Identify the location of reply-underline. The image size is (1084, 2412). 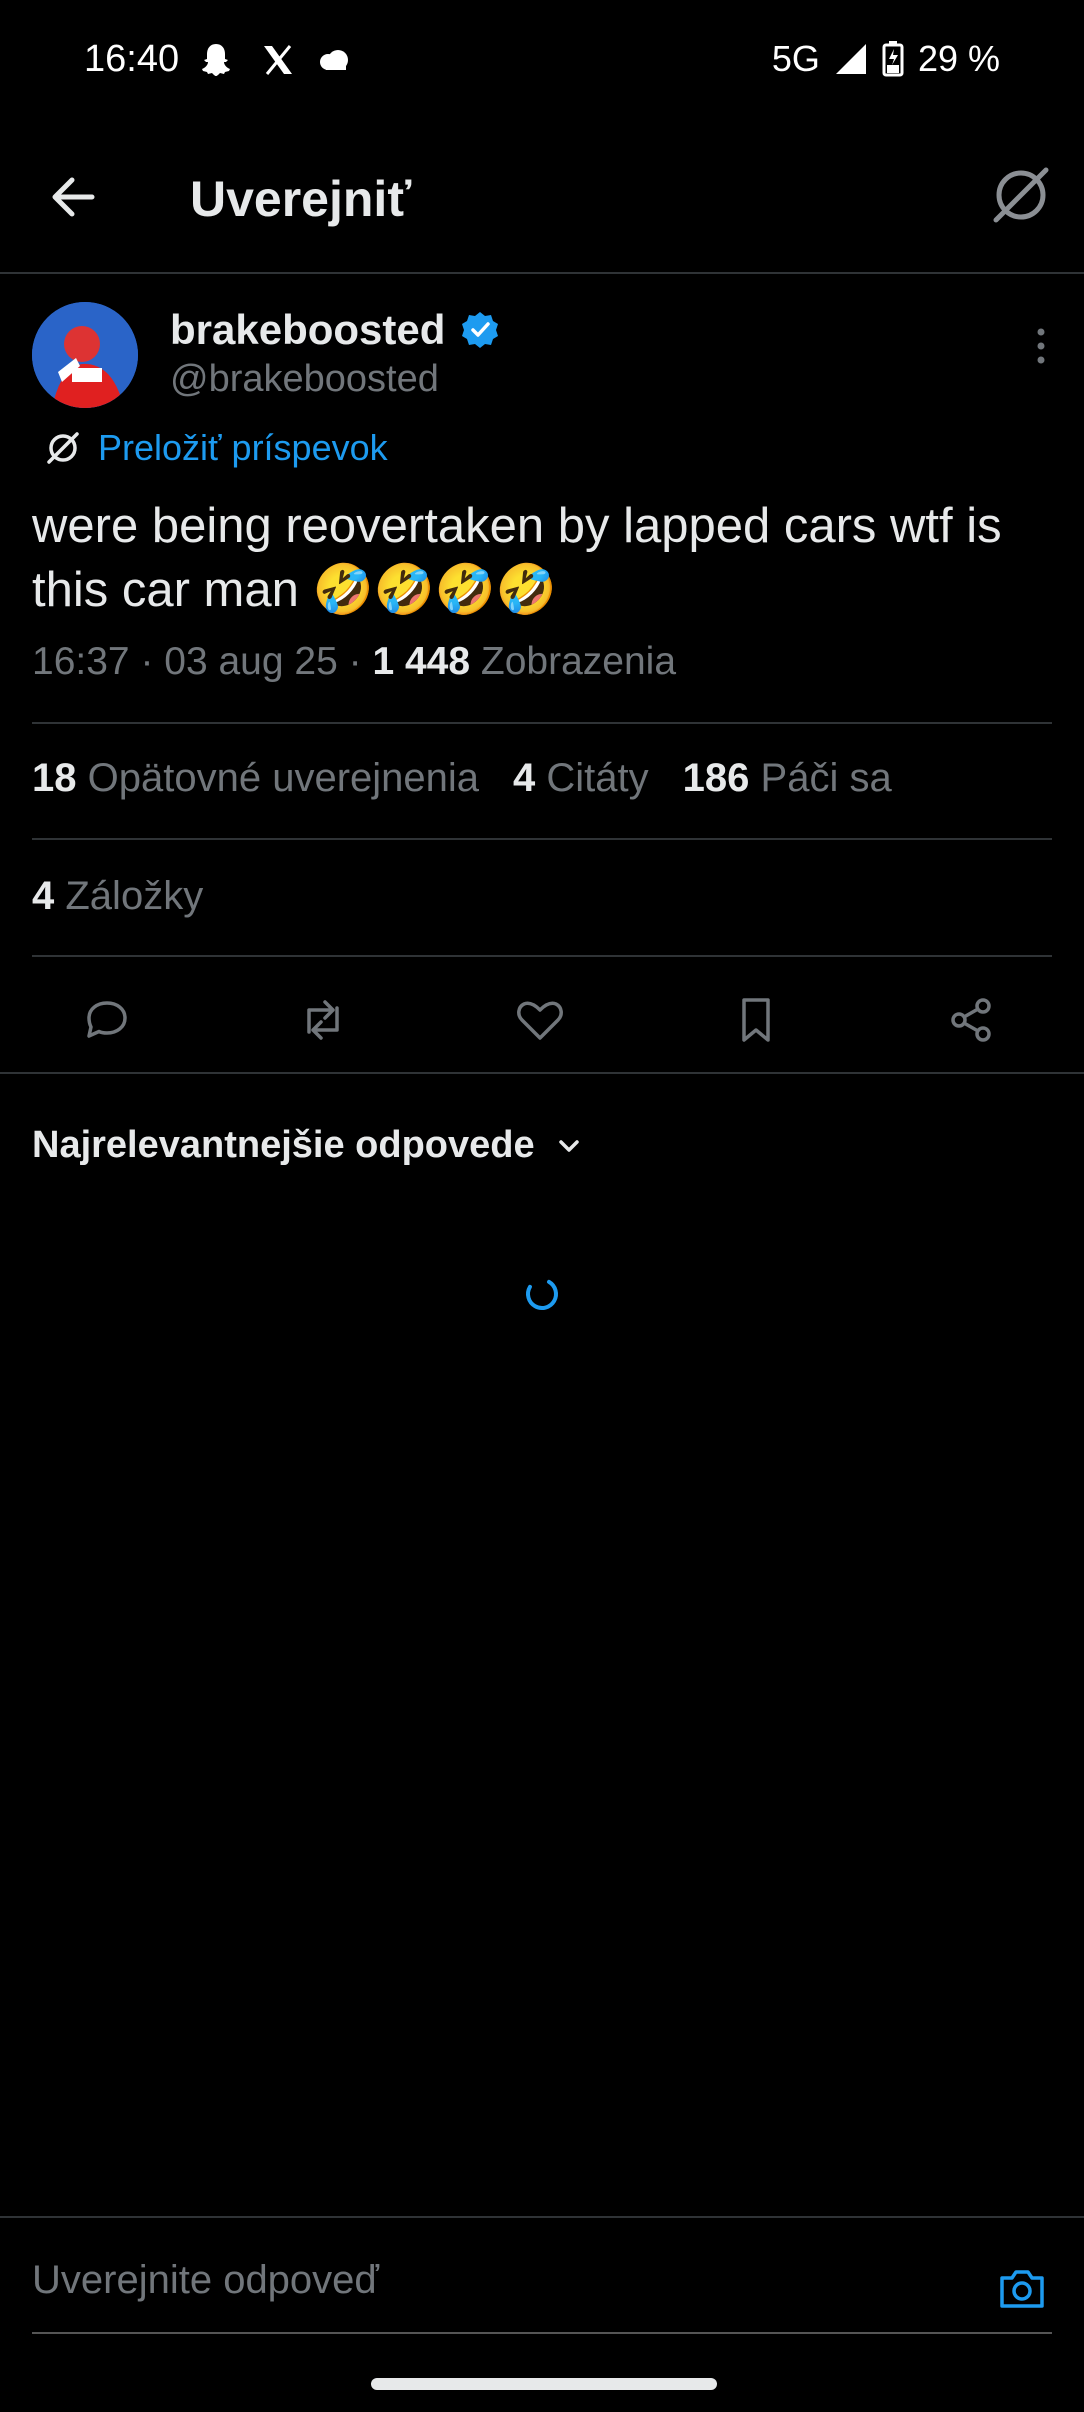
(542, 2333).